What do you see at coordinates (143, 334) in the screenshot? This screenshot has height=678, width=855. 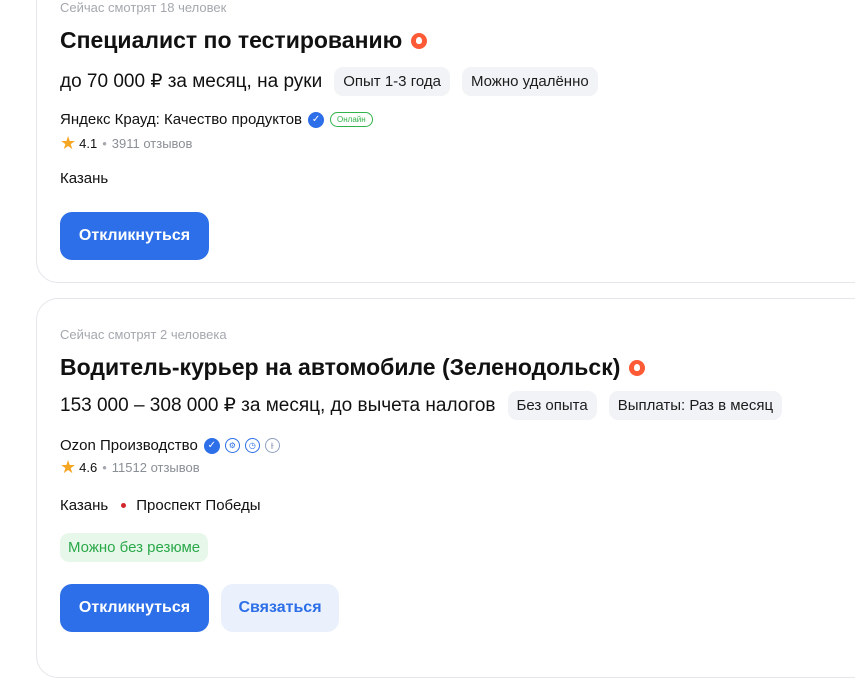 I see `viewers-count: Сейчас смотрят 2 человека` at bounding box center [143, 334].